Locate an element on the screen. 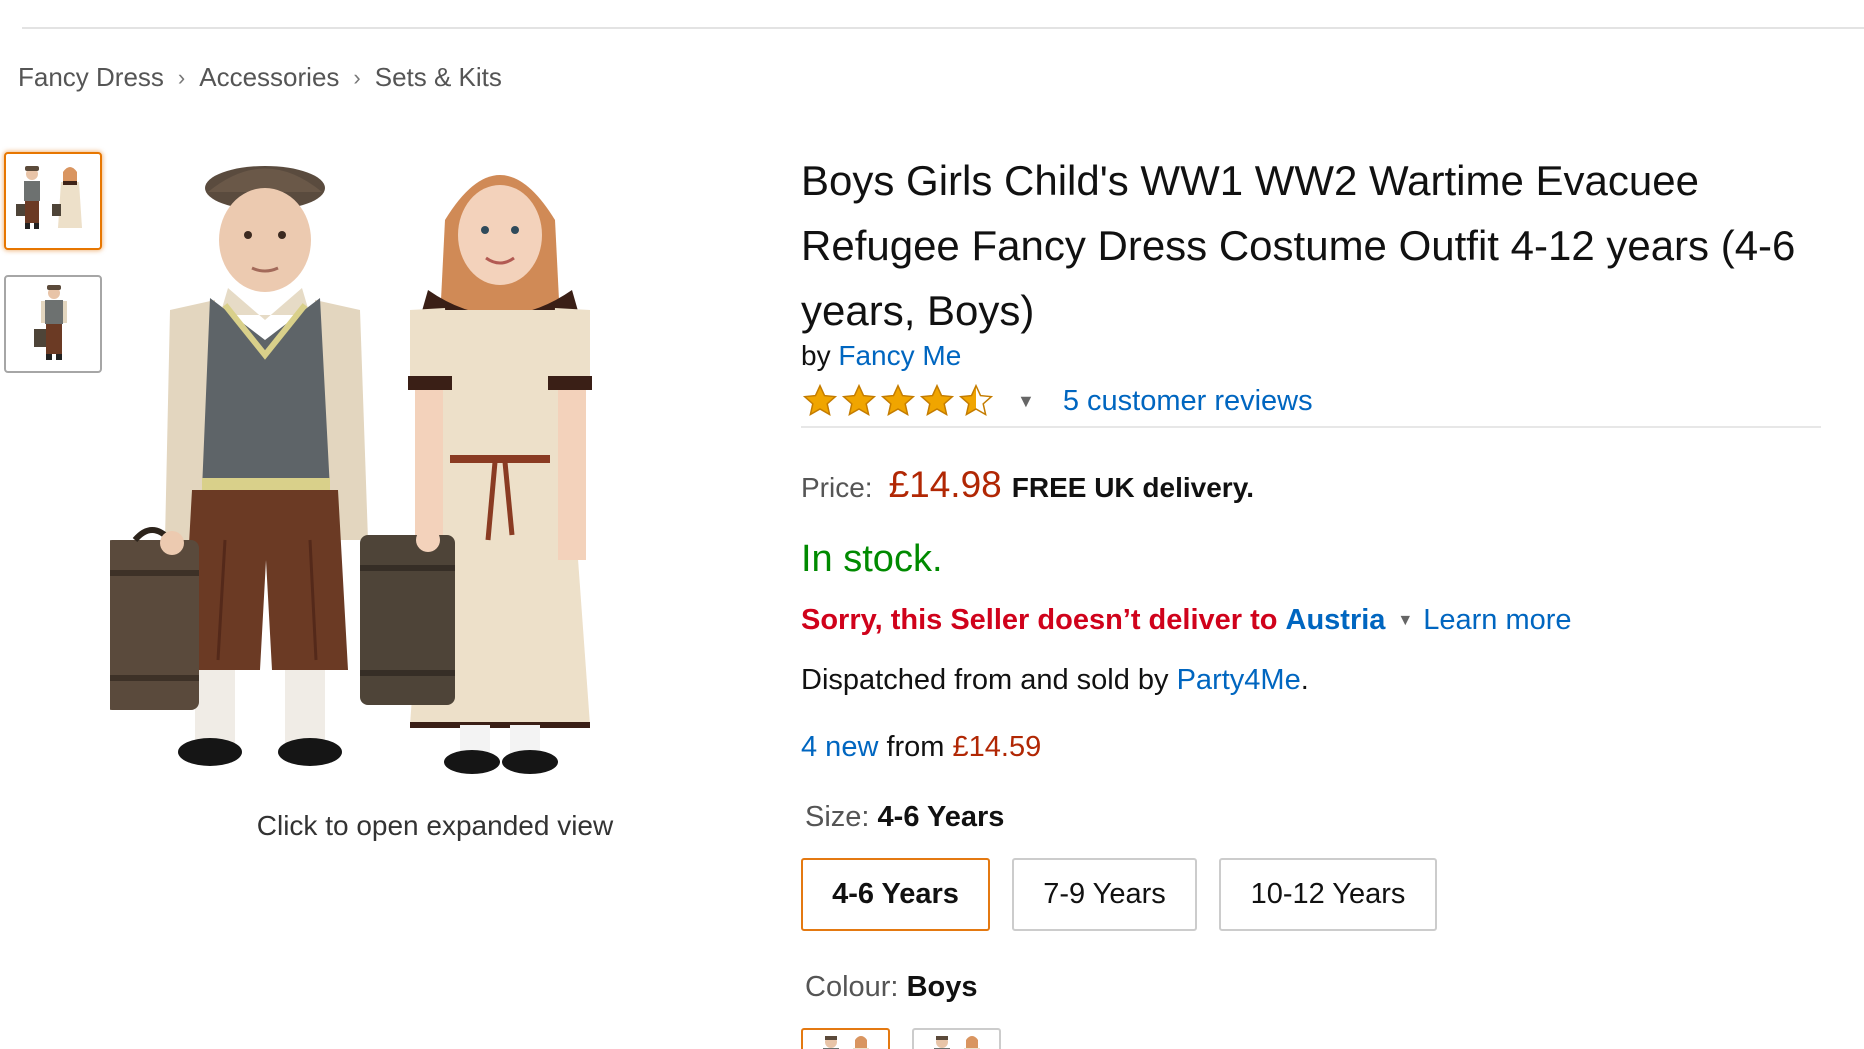 This screenshot has width=1864, height=1049. header-divider is located at coordinates (943, 28).